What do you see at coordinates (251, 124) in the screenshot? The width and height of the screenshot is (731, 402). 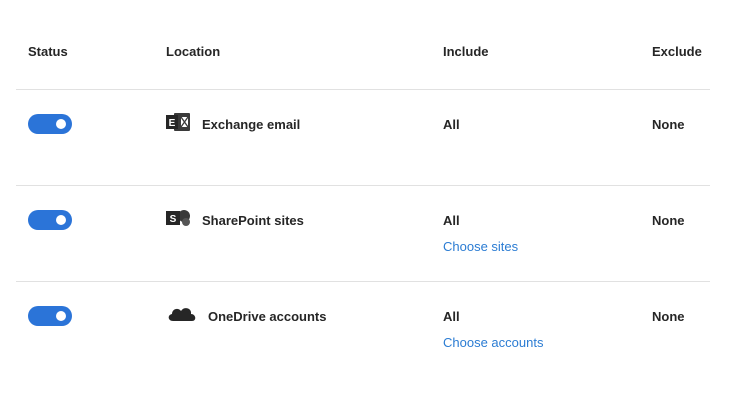 I see `location-label: Exchange email` at bounding box center [251, 124].